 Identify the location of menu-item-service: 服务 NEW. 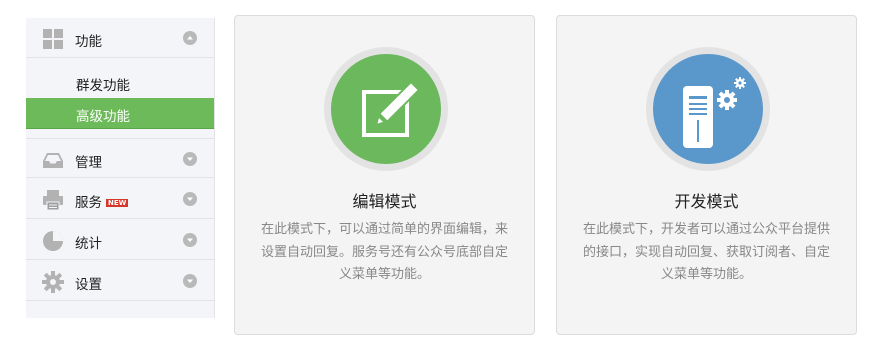
(120, 199).